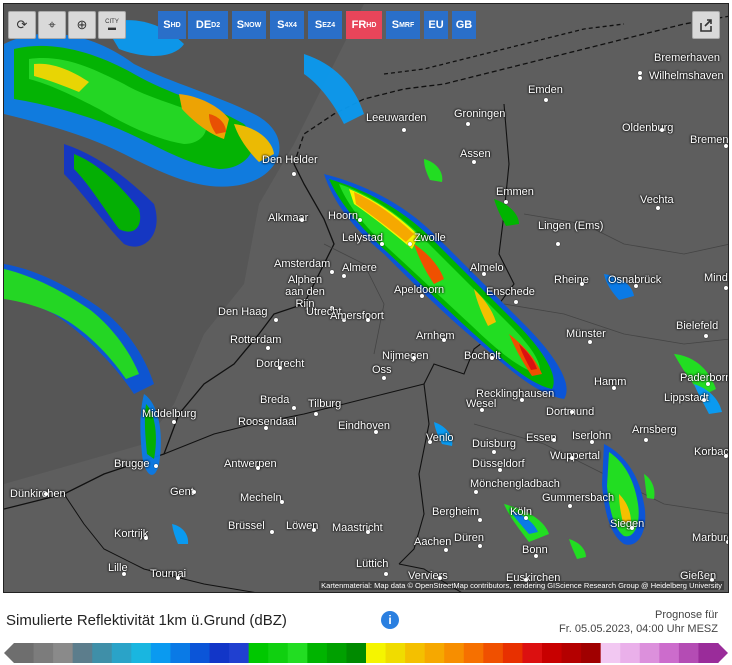 The image size is (732, 665). I want to click on city-label: Den Helder, so click(290, 160).